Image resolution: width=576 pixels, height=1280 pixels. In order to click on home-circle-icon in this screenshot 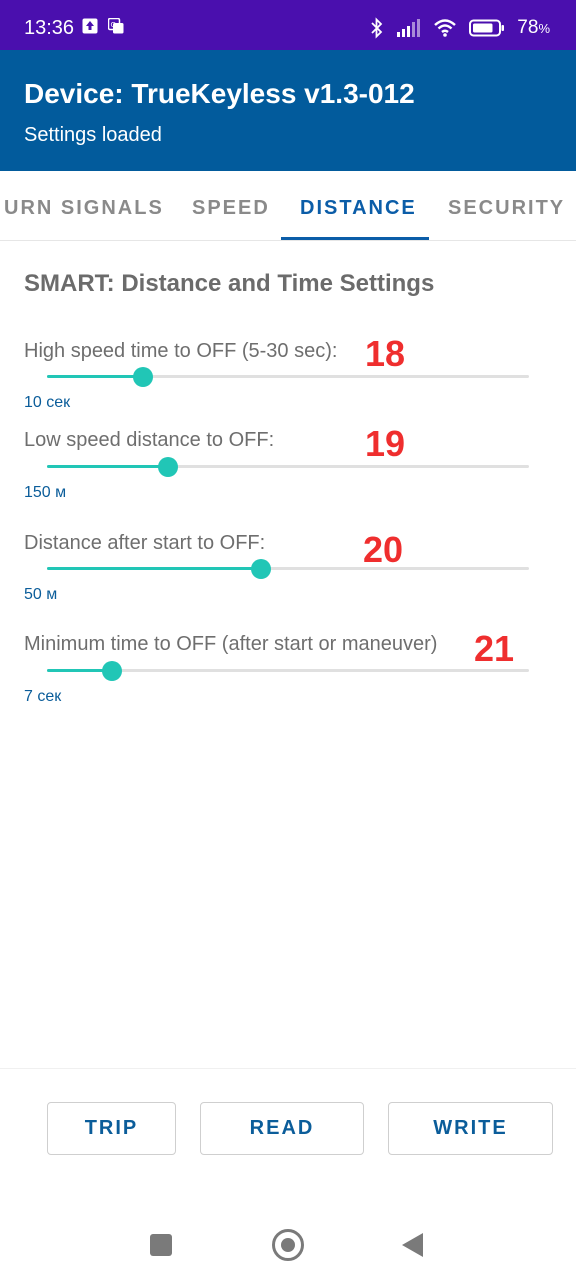, I will do `click(288, 1245)`.